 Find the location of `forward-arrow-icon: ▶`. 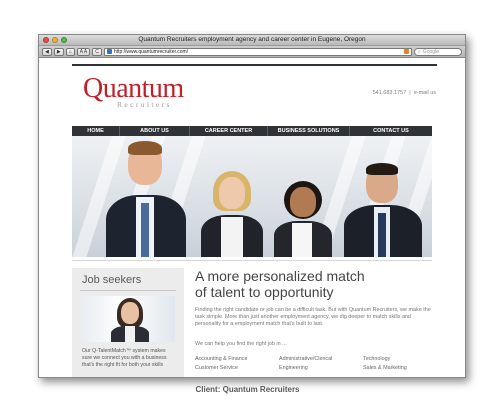

forward-arrow-icon: ▶ is located at coordinates (58, 51).